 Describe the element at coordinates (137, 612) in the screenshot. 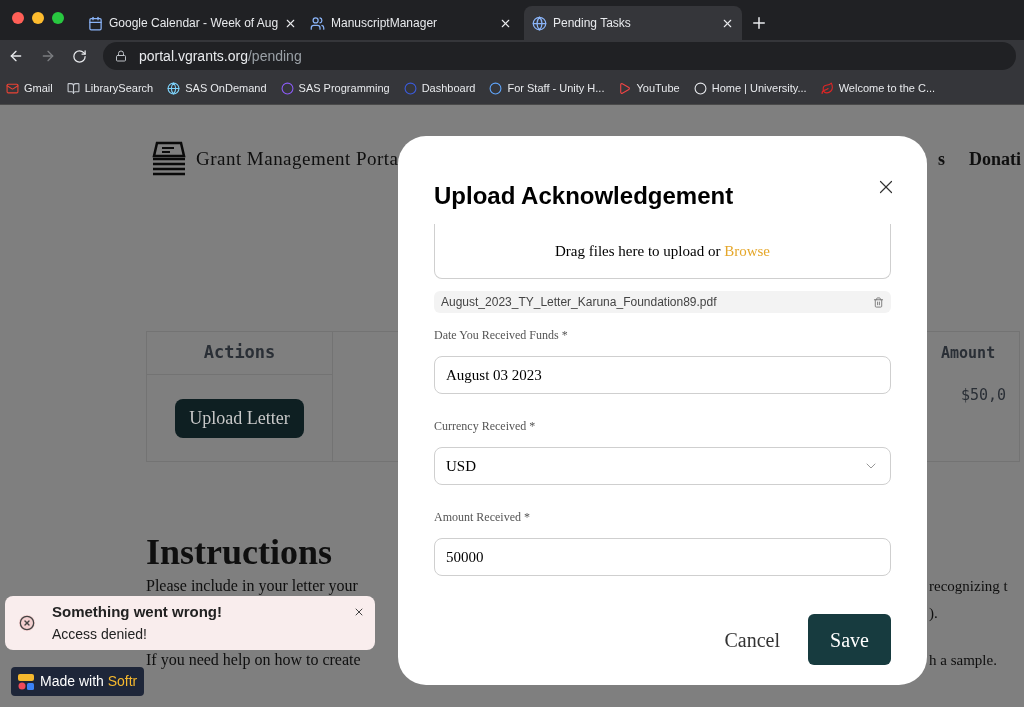

I see `toast-title: Something went wrong!` at that location.